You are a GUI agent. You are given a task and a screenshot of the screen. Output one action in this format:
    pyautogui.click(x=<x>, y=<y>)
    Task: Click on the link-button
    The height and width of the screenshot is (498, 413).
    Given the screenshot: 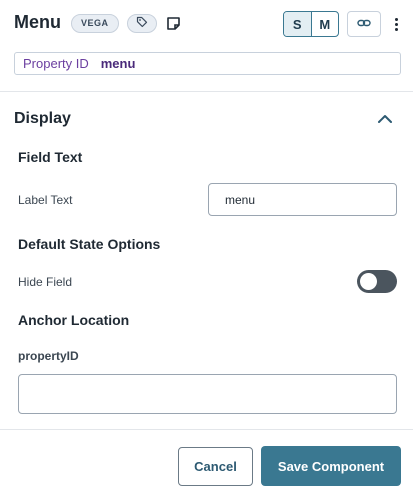 What is the action you would take?
    pyautogui.click(x=364, y=24)
    